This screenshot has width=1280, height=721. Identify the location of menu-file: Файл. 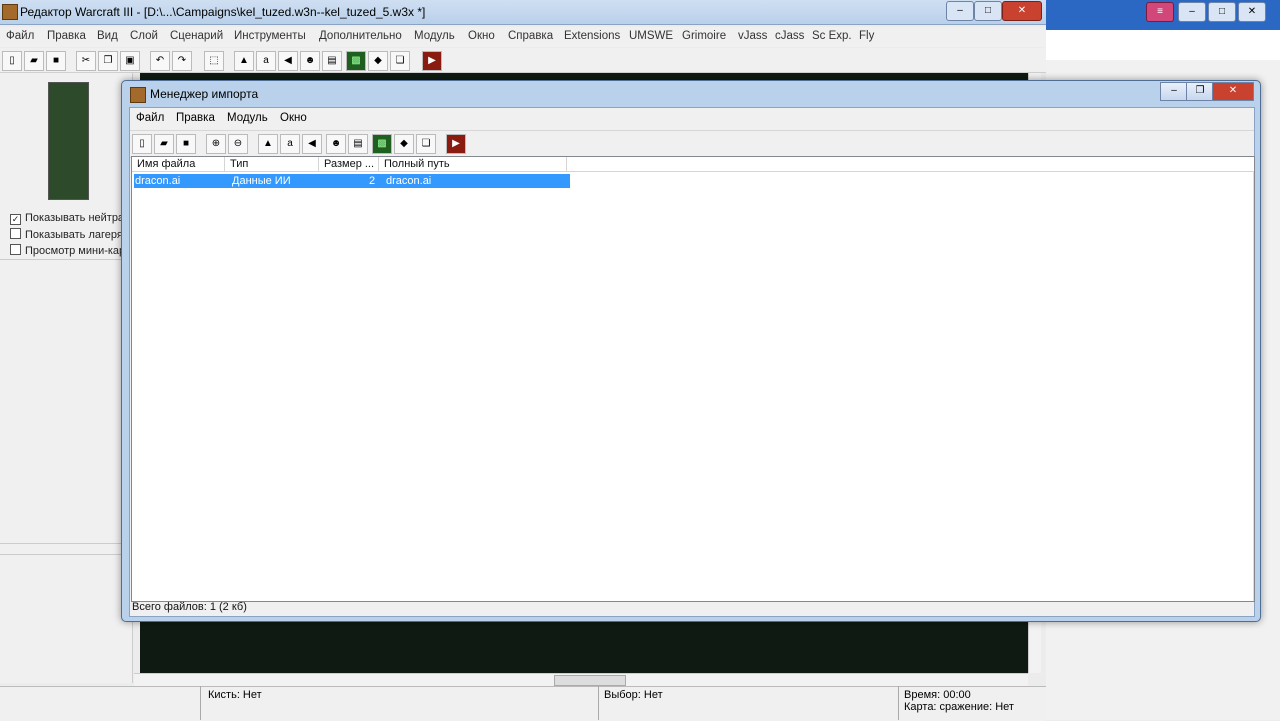
(20, 36).